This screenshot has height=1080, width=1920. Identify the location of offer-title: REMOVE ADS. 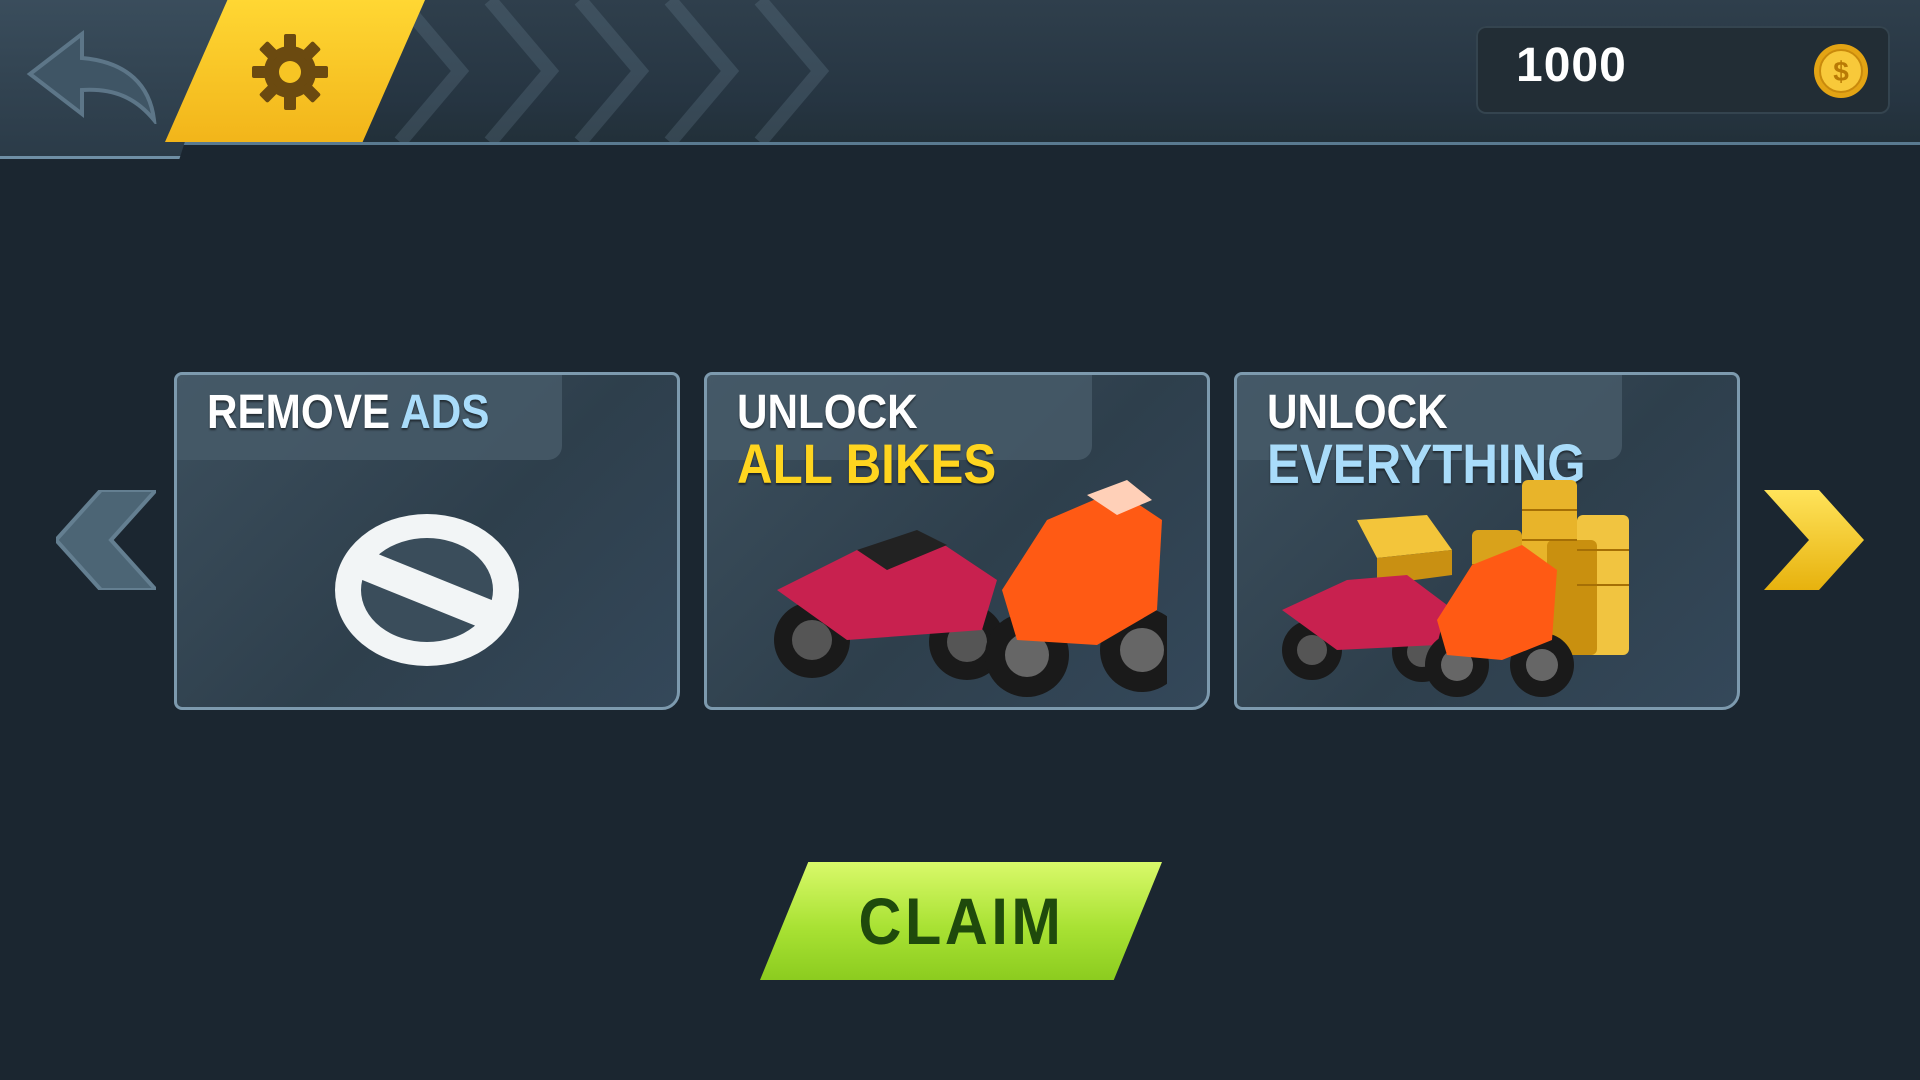
(348, 412).